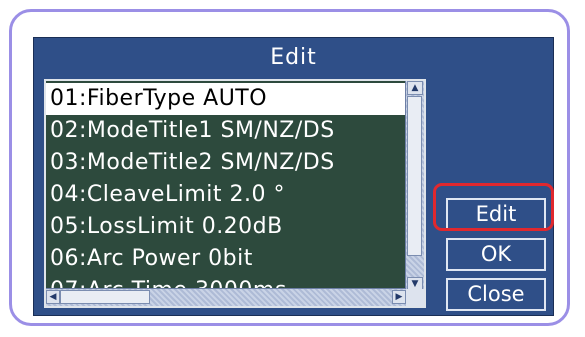 The image size is (585, 337). Describe the element at coordinates (496, 254) in the screenshot. I see `ok-button: OK` at that location.